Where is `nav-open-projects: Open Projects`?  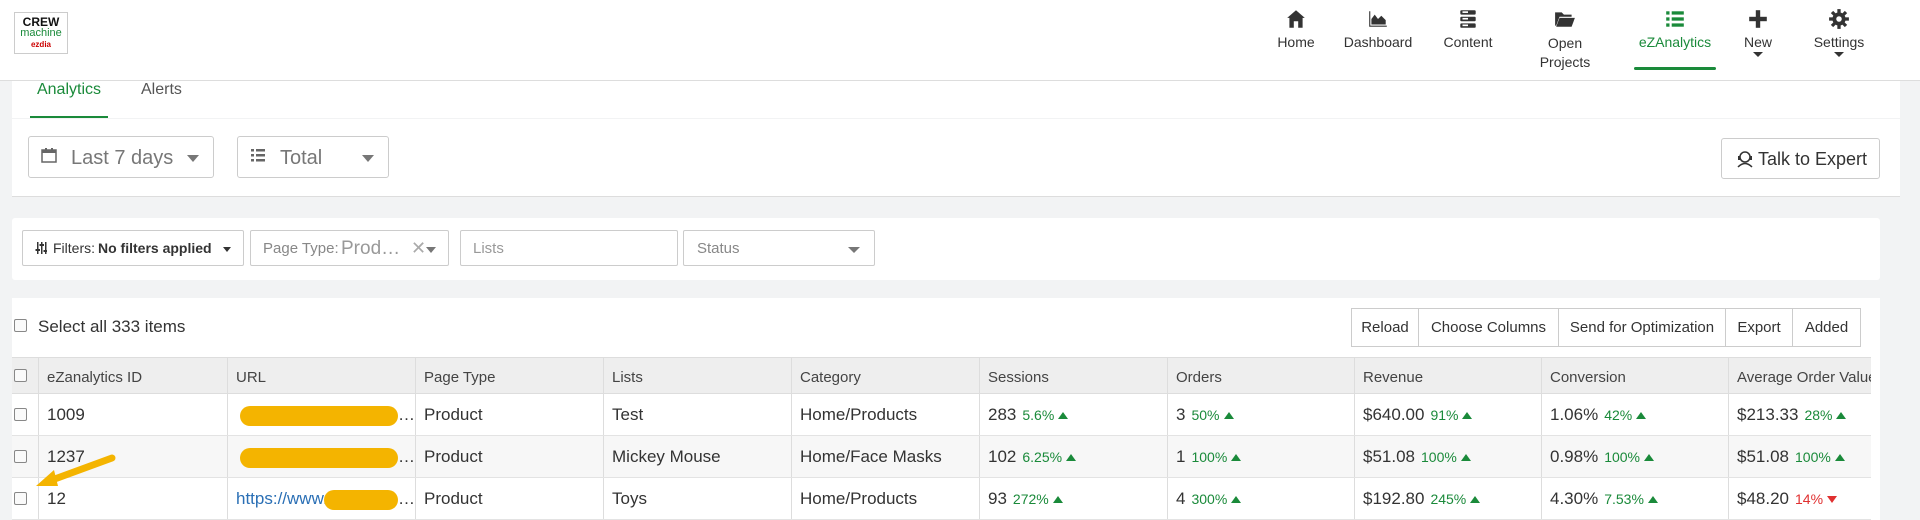
nav-open-projects: Open Projects is located at coordinates (1565, 43).